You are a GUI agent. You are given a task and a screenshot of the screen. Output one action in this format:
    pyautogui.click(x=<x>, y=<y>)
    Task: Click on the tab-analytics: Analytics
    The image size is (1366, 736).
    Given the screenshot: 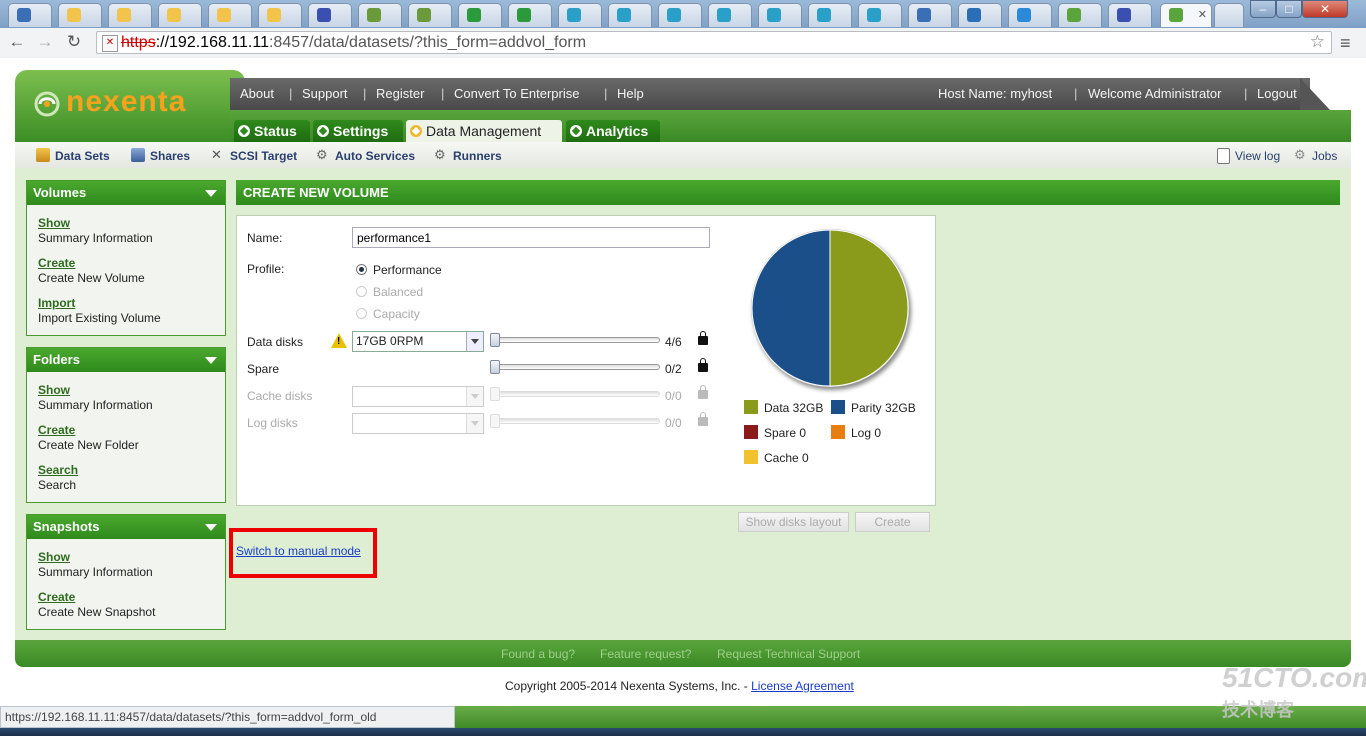 What is the action you would take?
    pyautogui.click(x=613, y=131)
    